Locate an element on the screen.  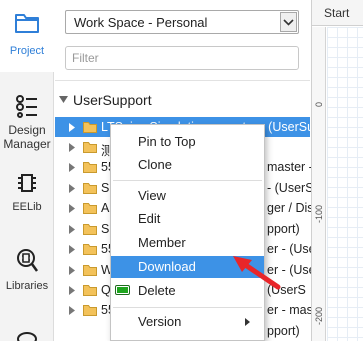
menu-item-version: Version is located at coordinates (187, 322).